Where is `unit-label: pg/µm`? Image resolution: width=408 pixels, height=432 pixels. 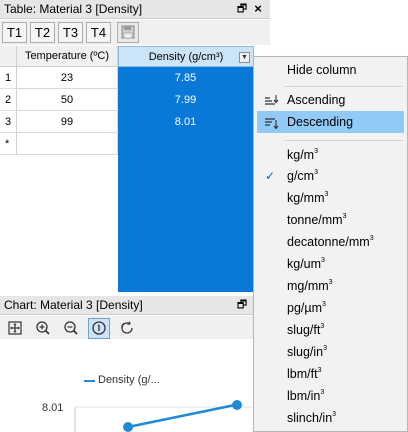
unit-label: pg/µm is located at coordinates (304, 308).